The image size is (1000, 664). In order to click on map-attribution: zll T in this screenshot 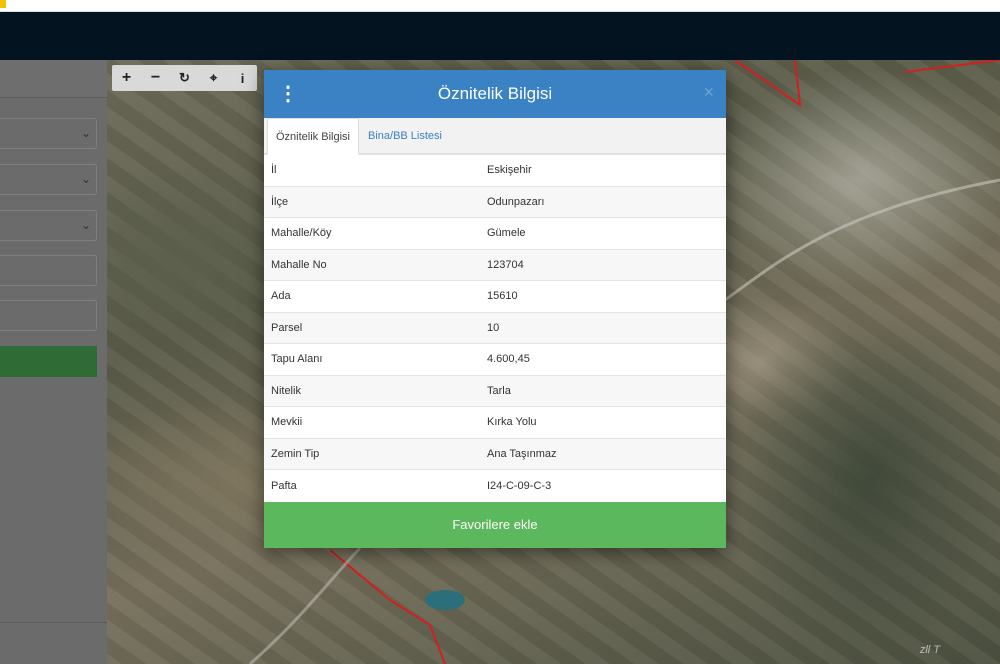, I will do `click(929, 650)`.